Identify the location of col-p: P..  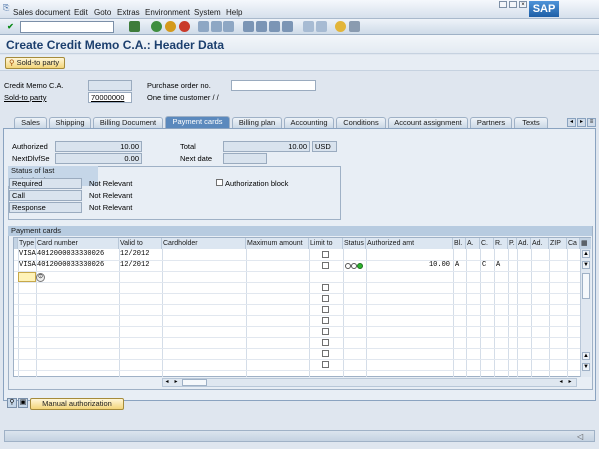
(512, 243).